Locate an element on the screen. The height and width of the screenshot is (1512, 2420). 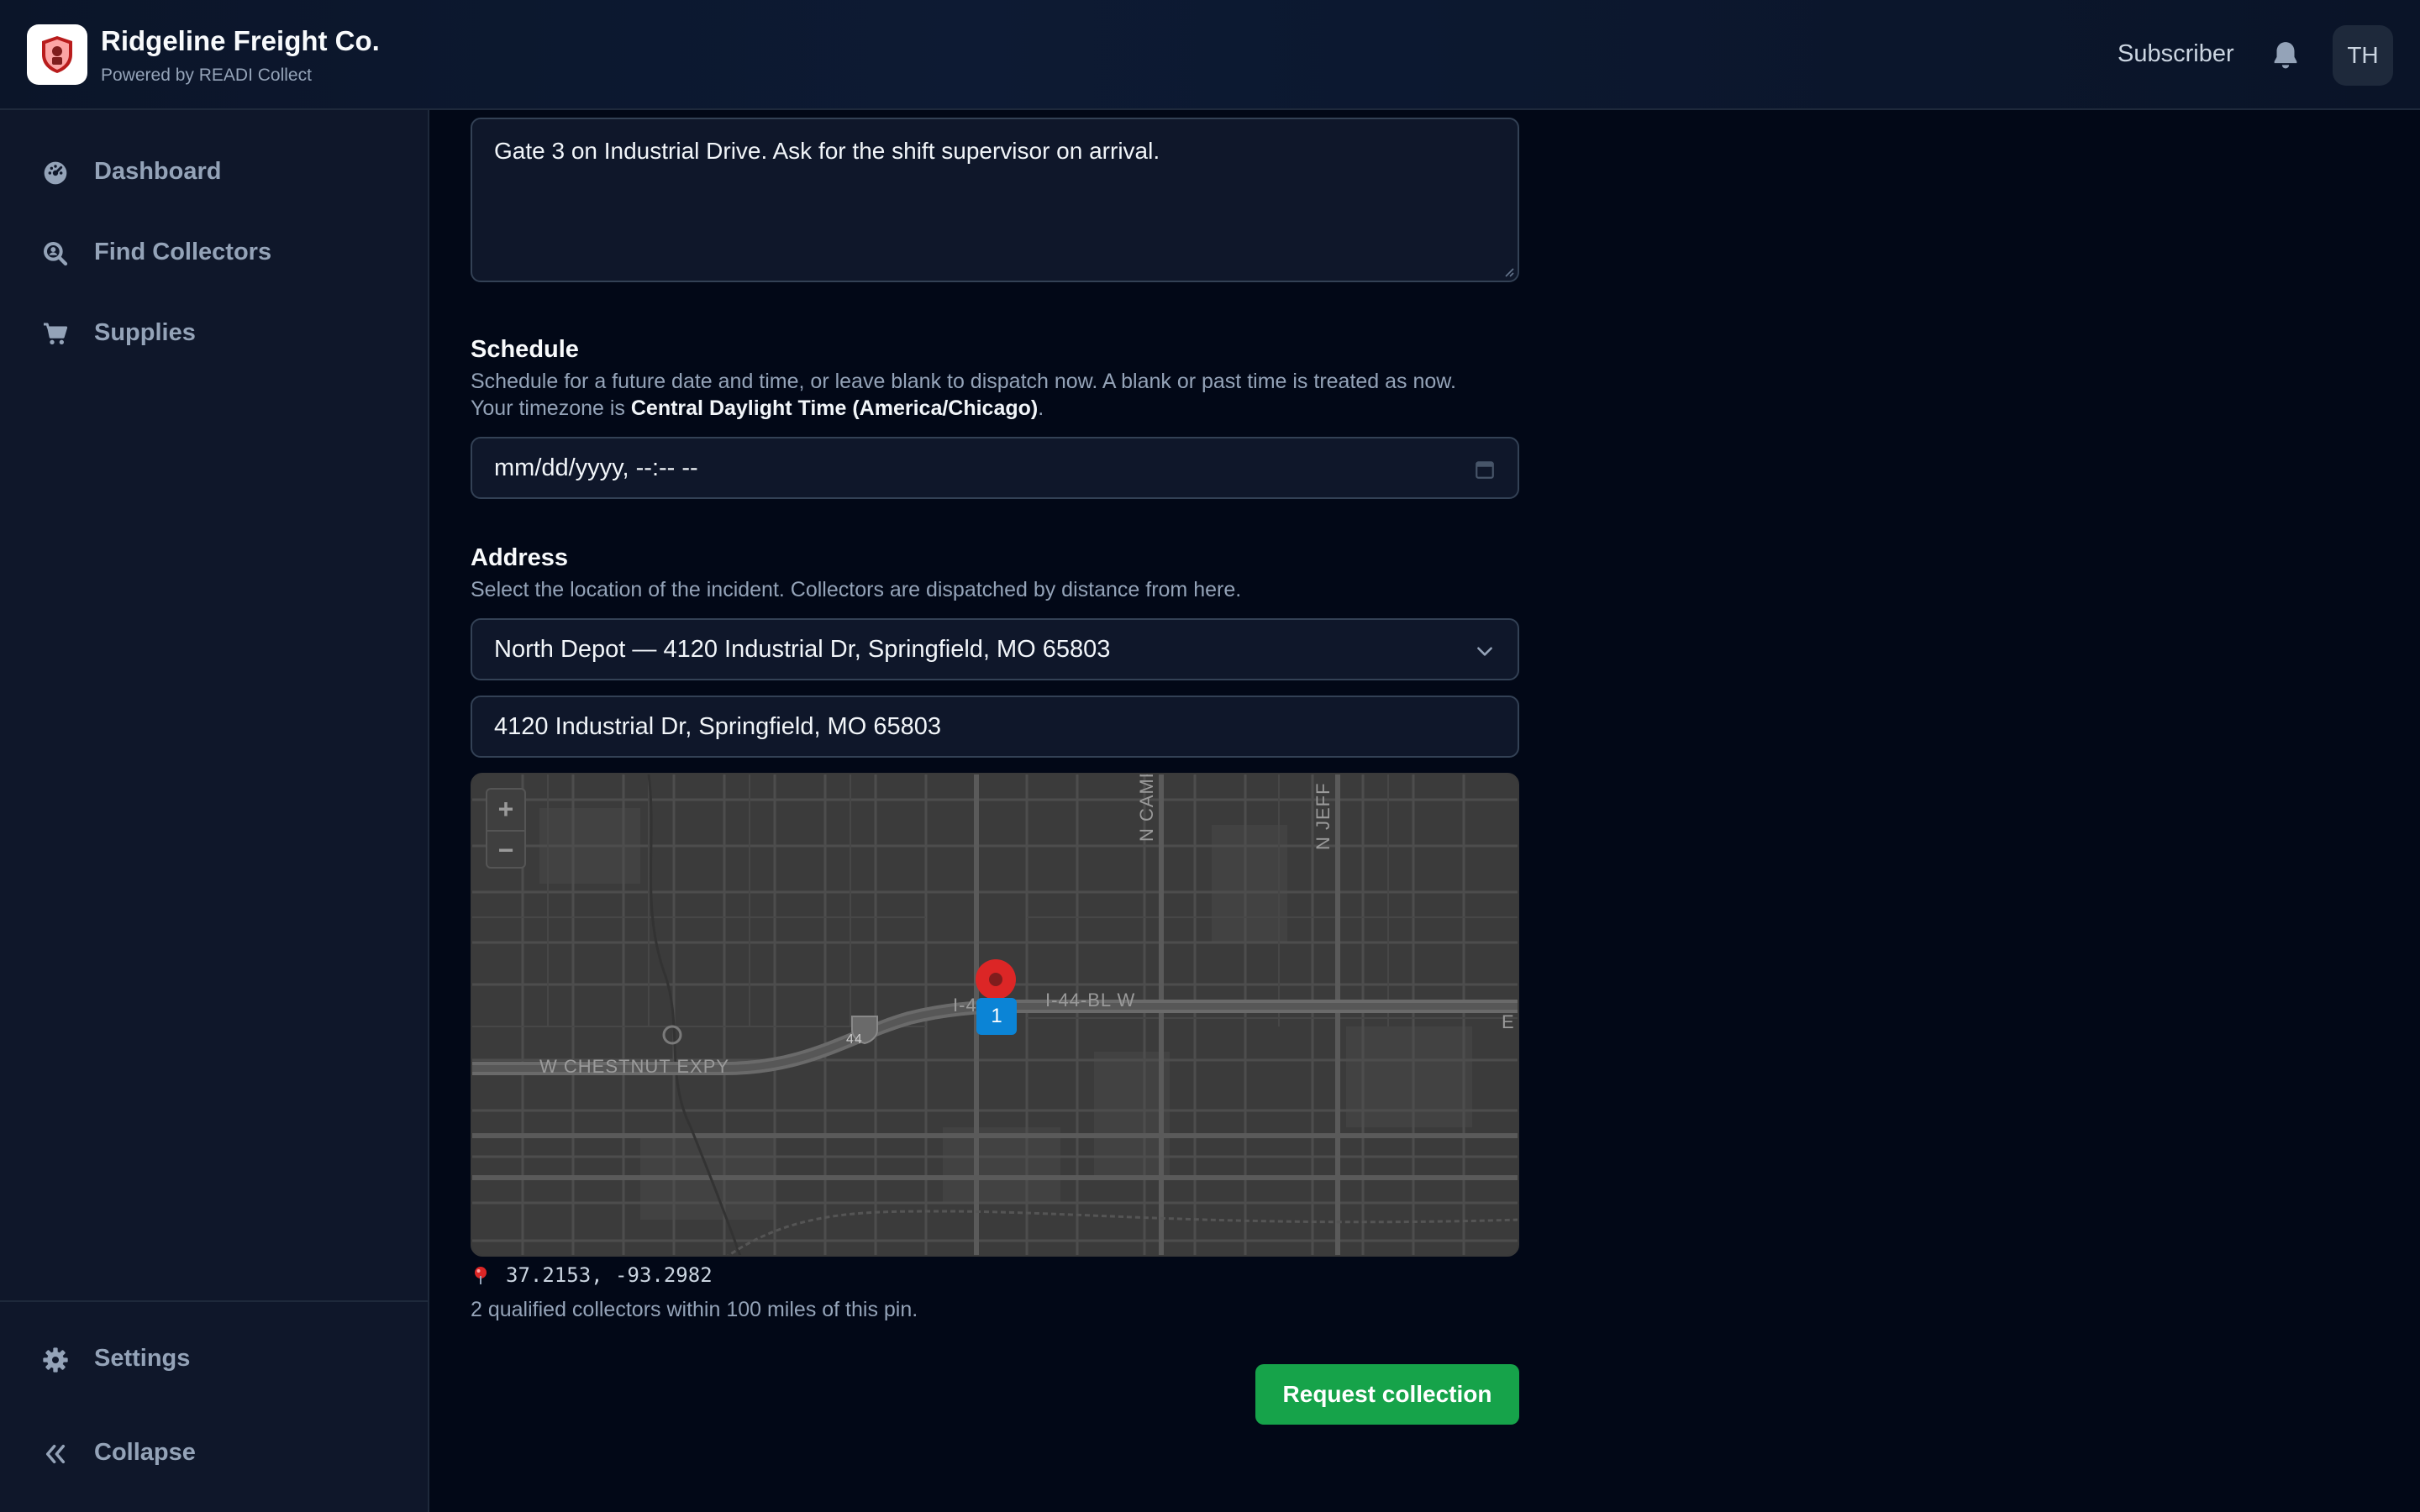
map-label-chestnut: W CHESTNUT EXPY is located at coordinates (634, 1066).